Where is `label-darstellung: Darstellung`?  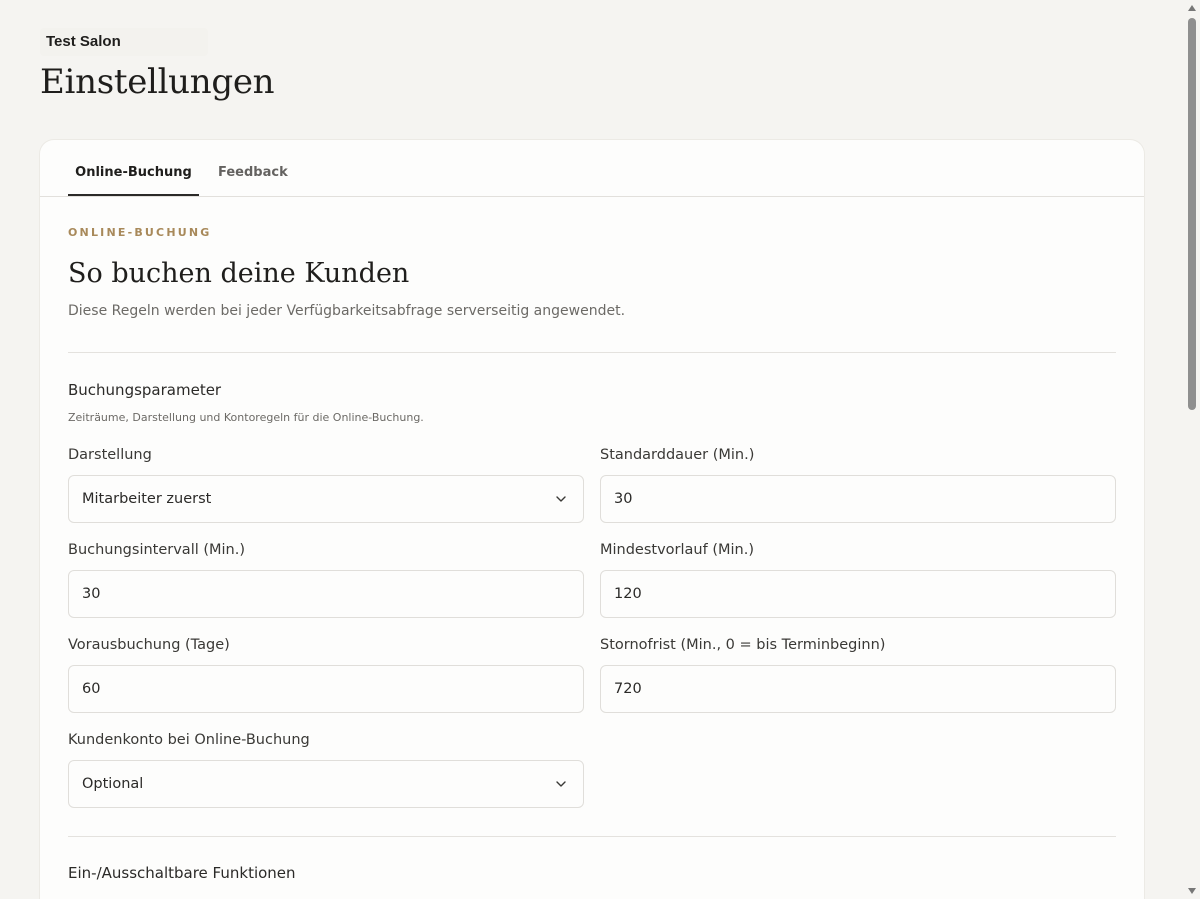 label-darstellung: Darstellung is located at coordinates (110, 455).